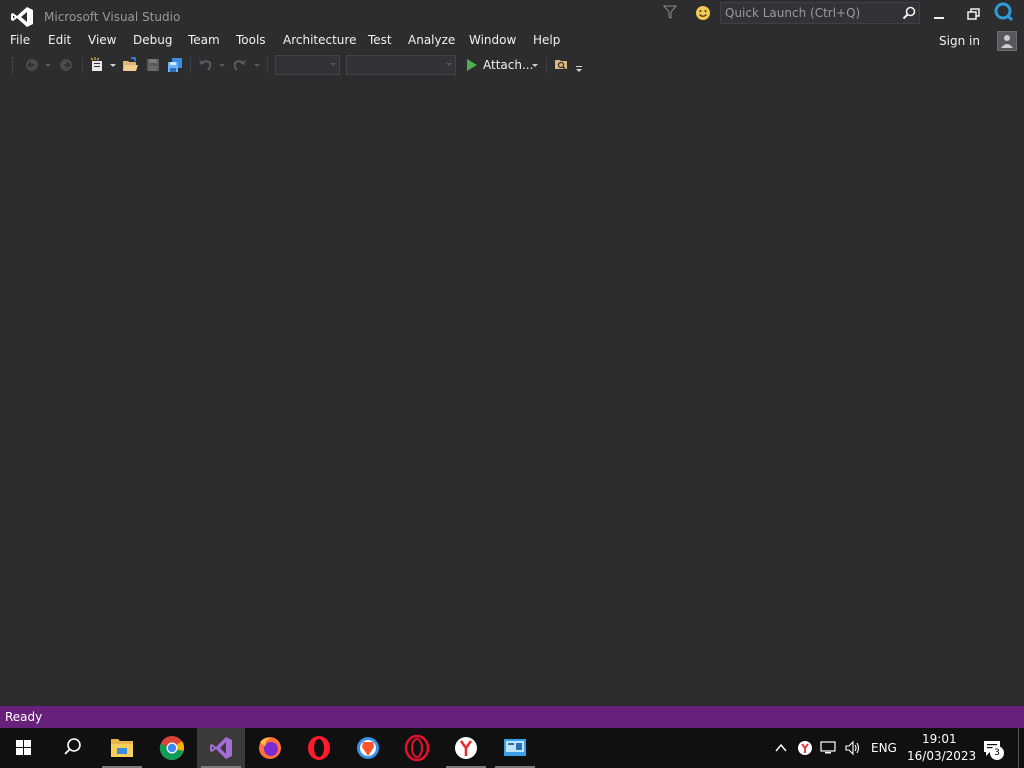  I want to click on yandex-icon, so click(466, 748).